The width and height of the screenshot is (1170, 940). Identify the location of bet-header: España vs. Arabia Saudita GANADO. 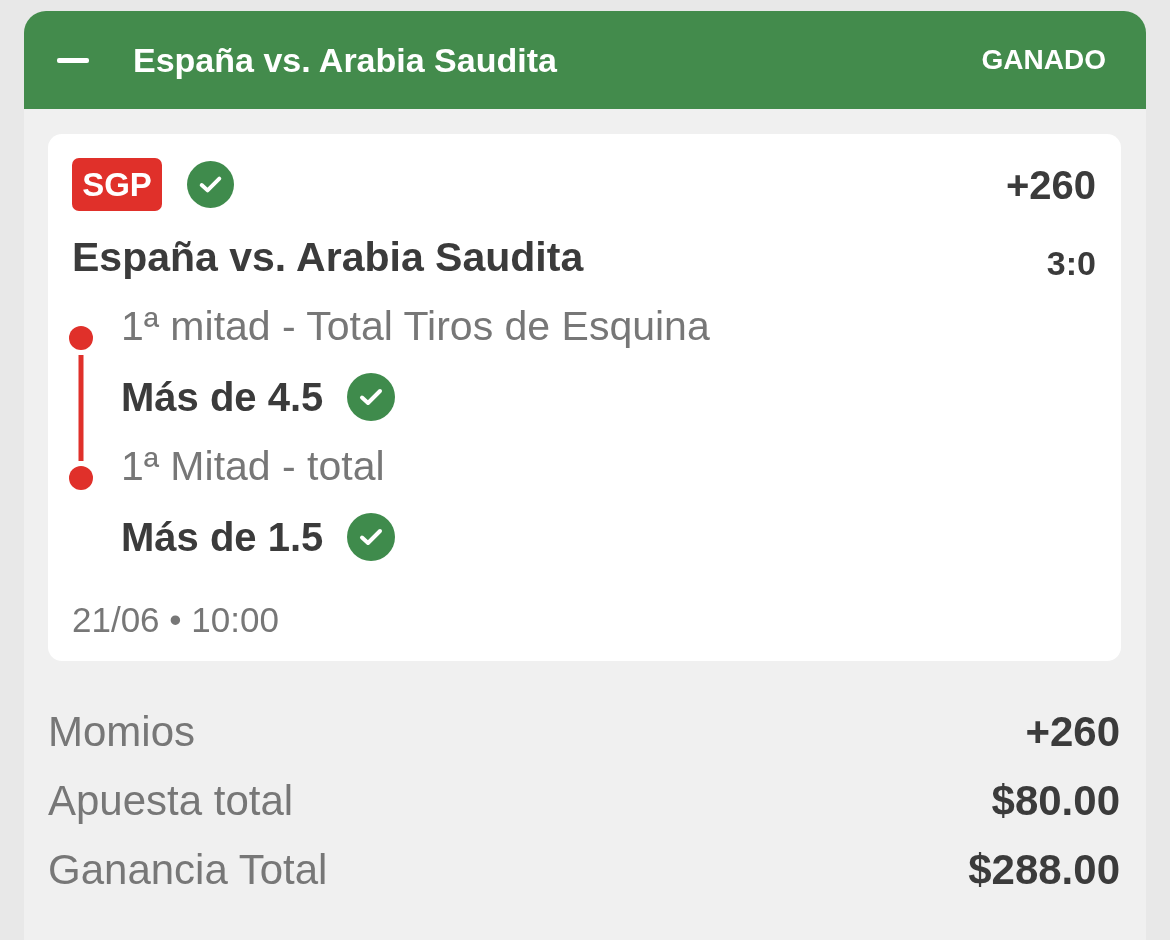
(585, 60).